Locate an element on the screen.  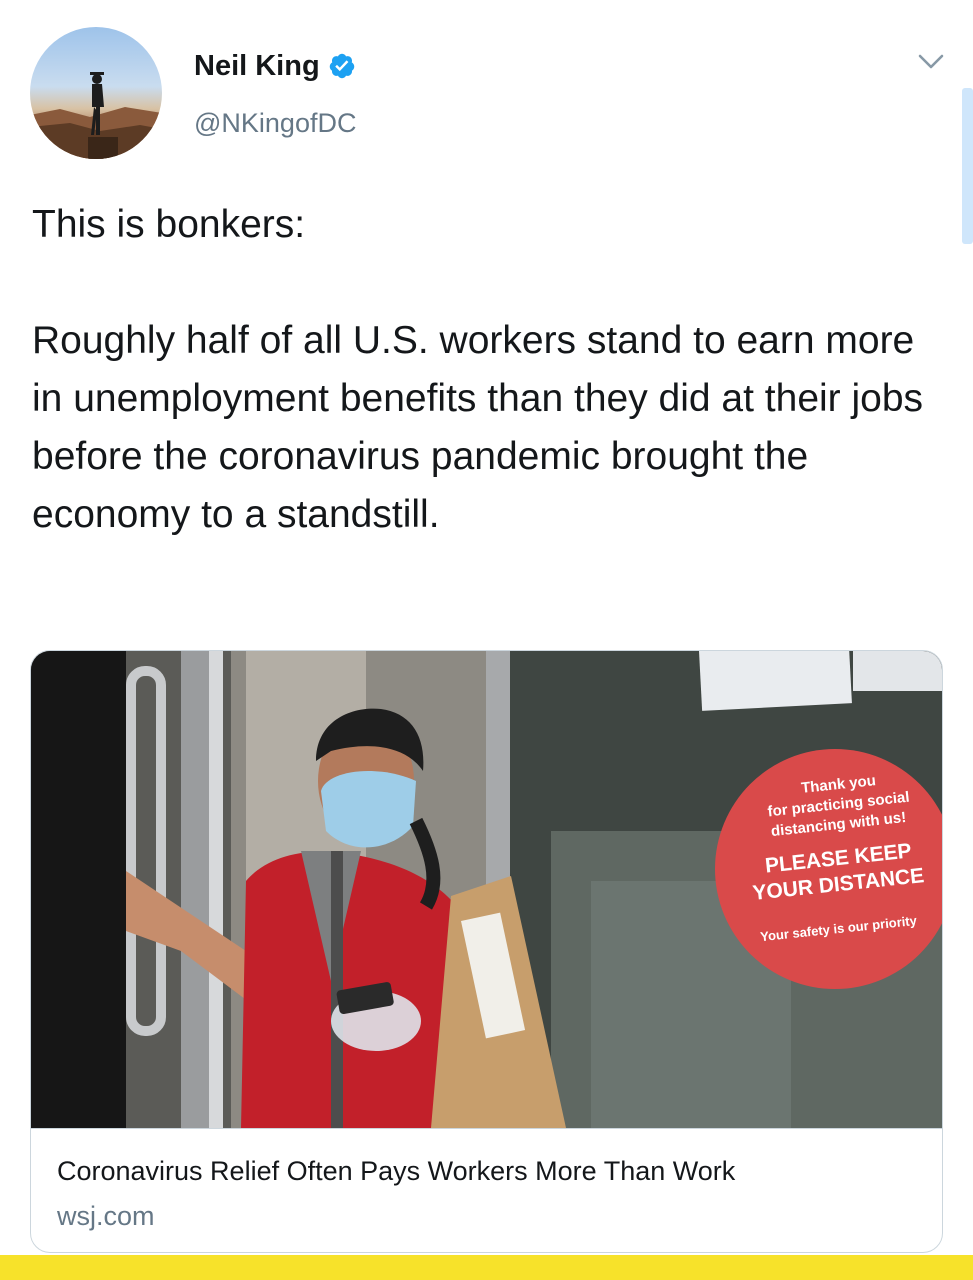
author-name-row: Neil King is located at coordinates (275, 66).